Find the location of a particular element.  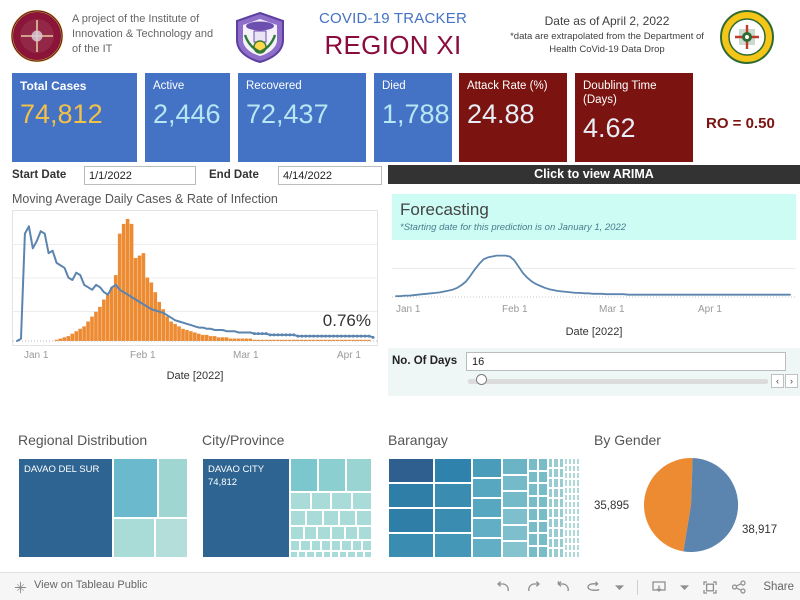

kpi-card-total-cases: Total Cases 74,812 is located at coordinates (74, 117).